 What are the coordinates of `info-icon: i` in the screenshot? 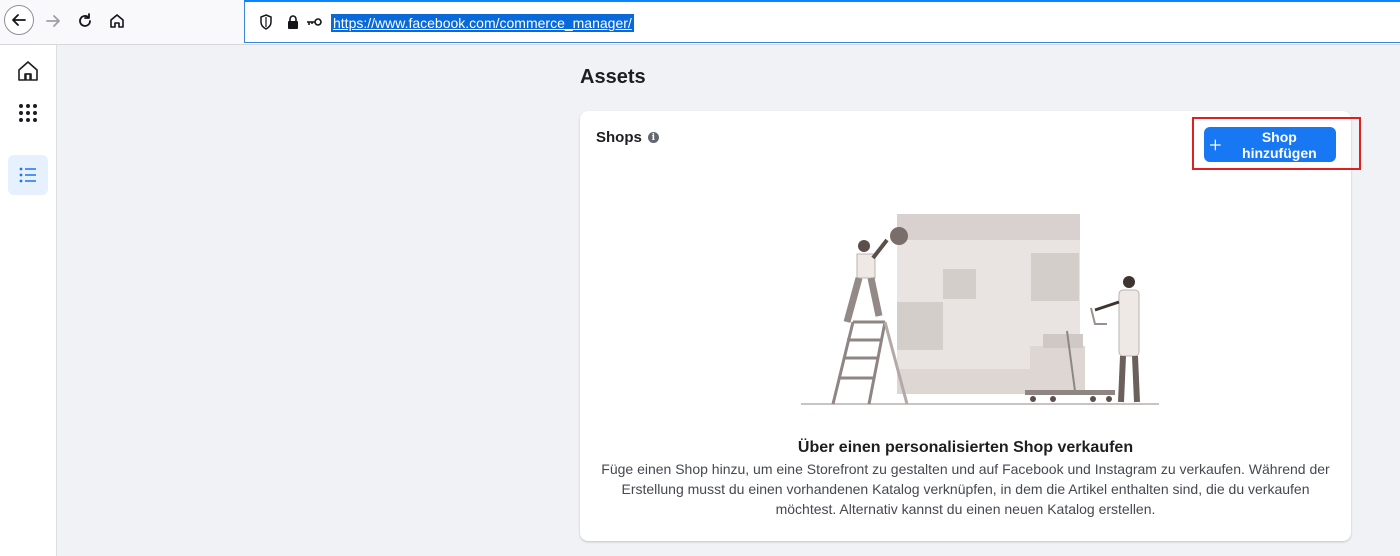 It's located at (653, 137).